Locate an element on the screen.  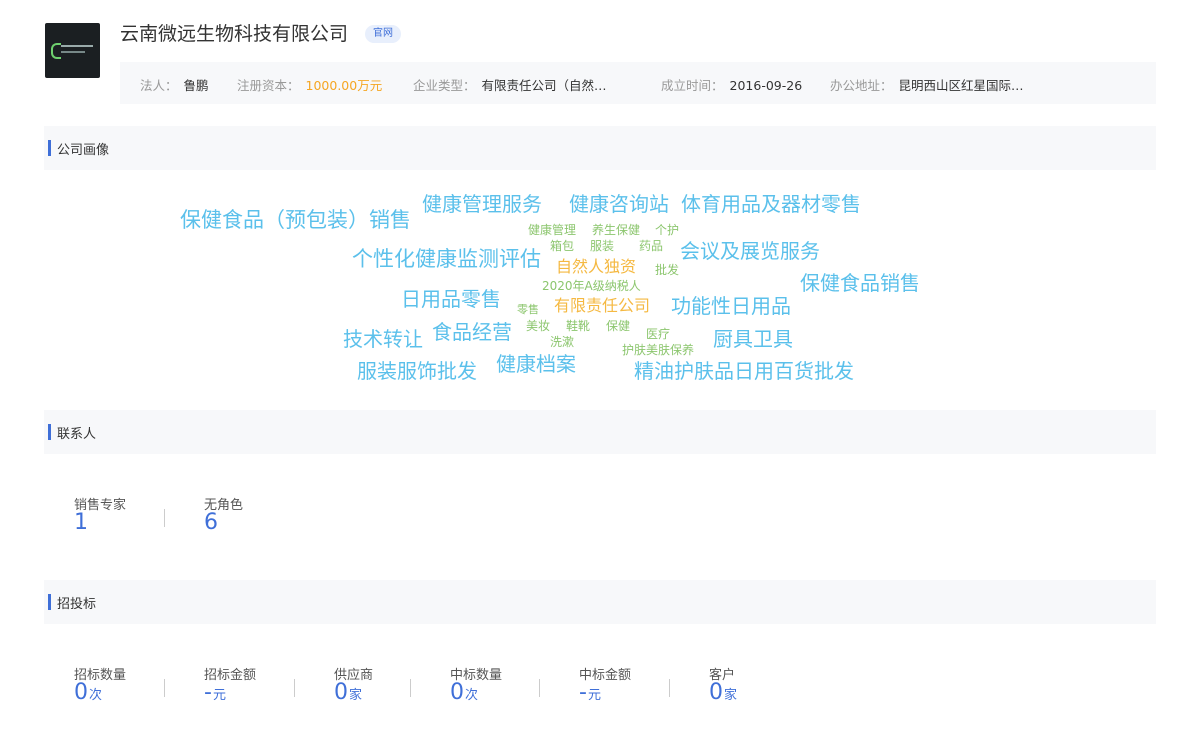
cloud-word: 批发 is located at coordinates (667, 270).